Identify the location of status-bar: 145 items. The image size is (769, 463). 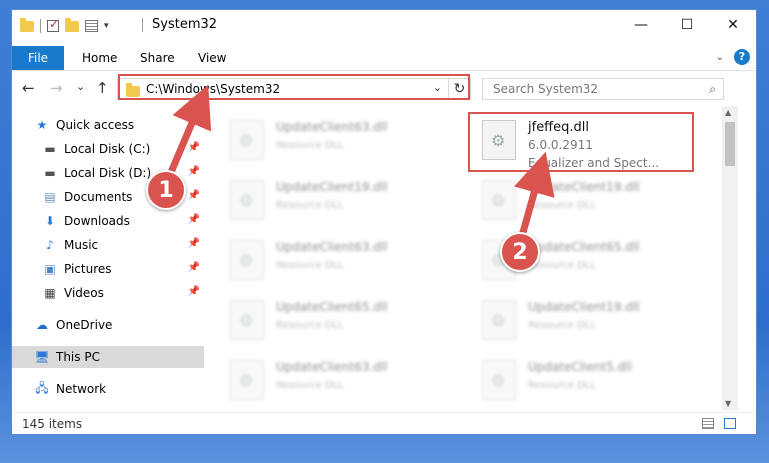
(384, 423).